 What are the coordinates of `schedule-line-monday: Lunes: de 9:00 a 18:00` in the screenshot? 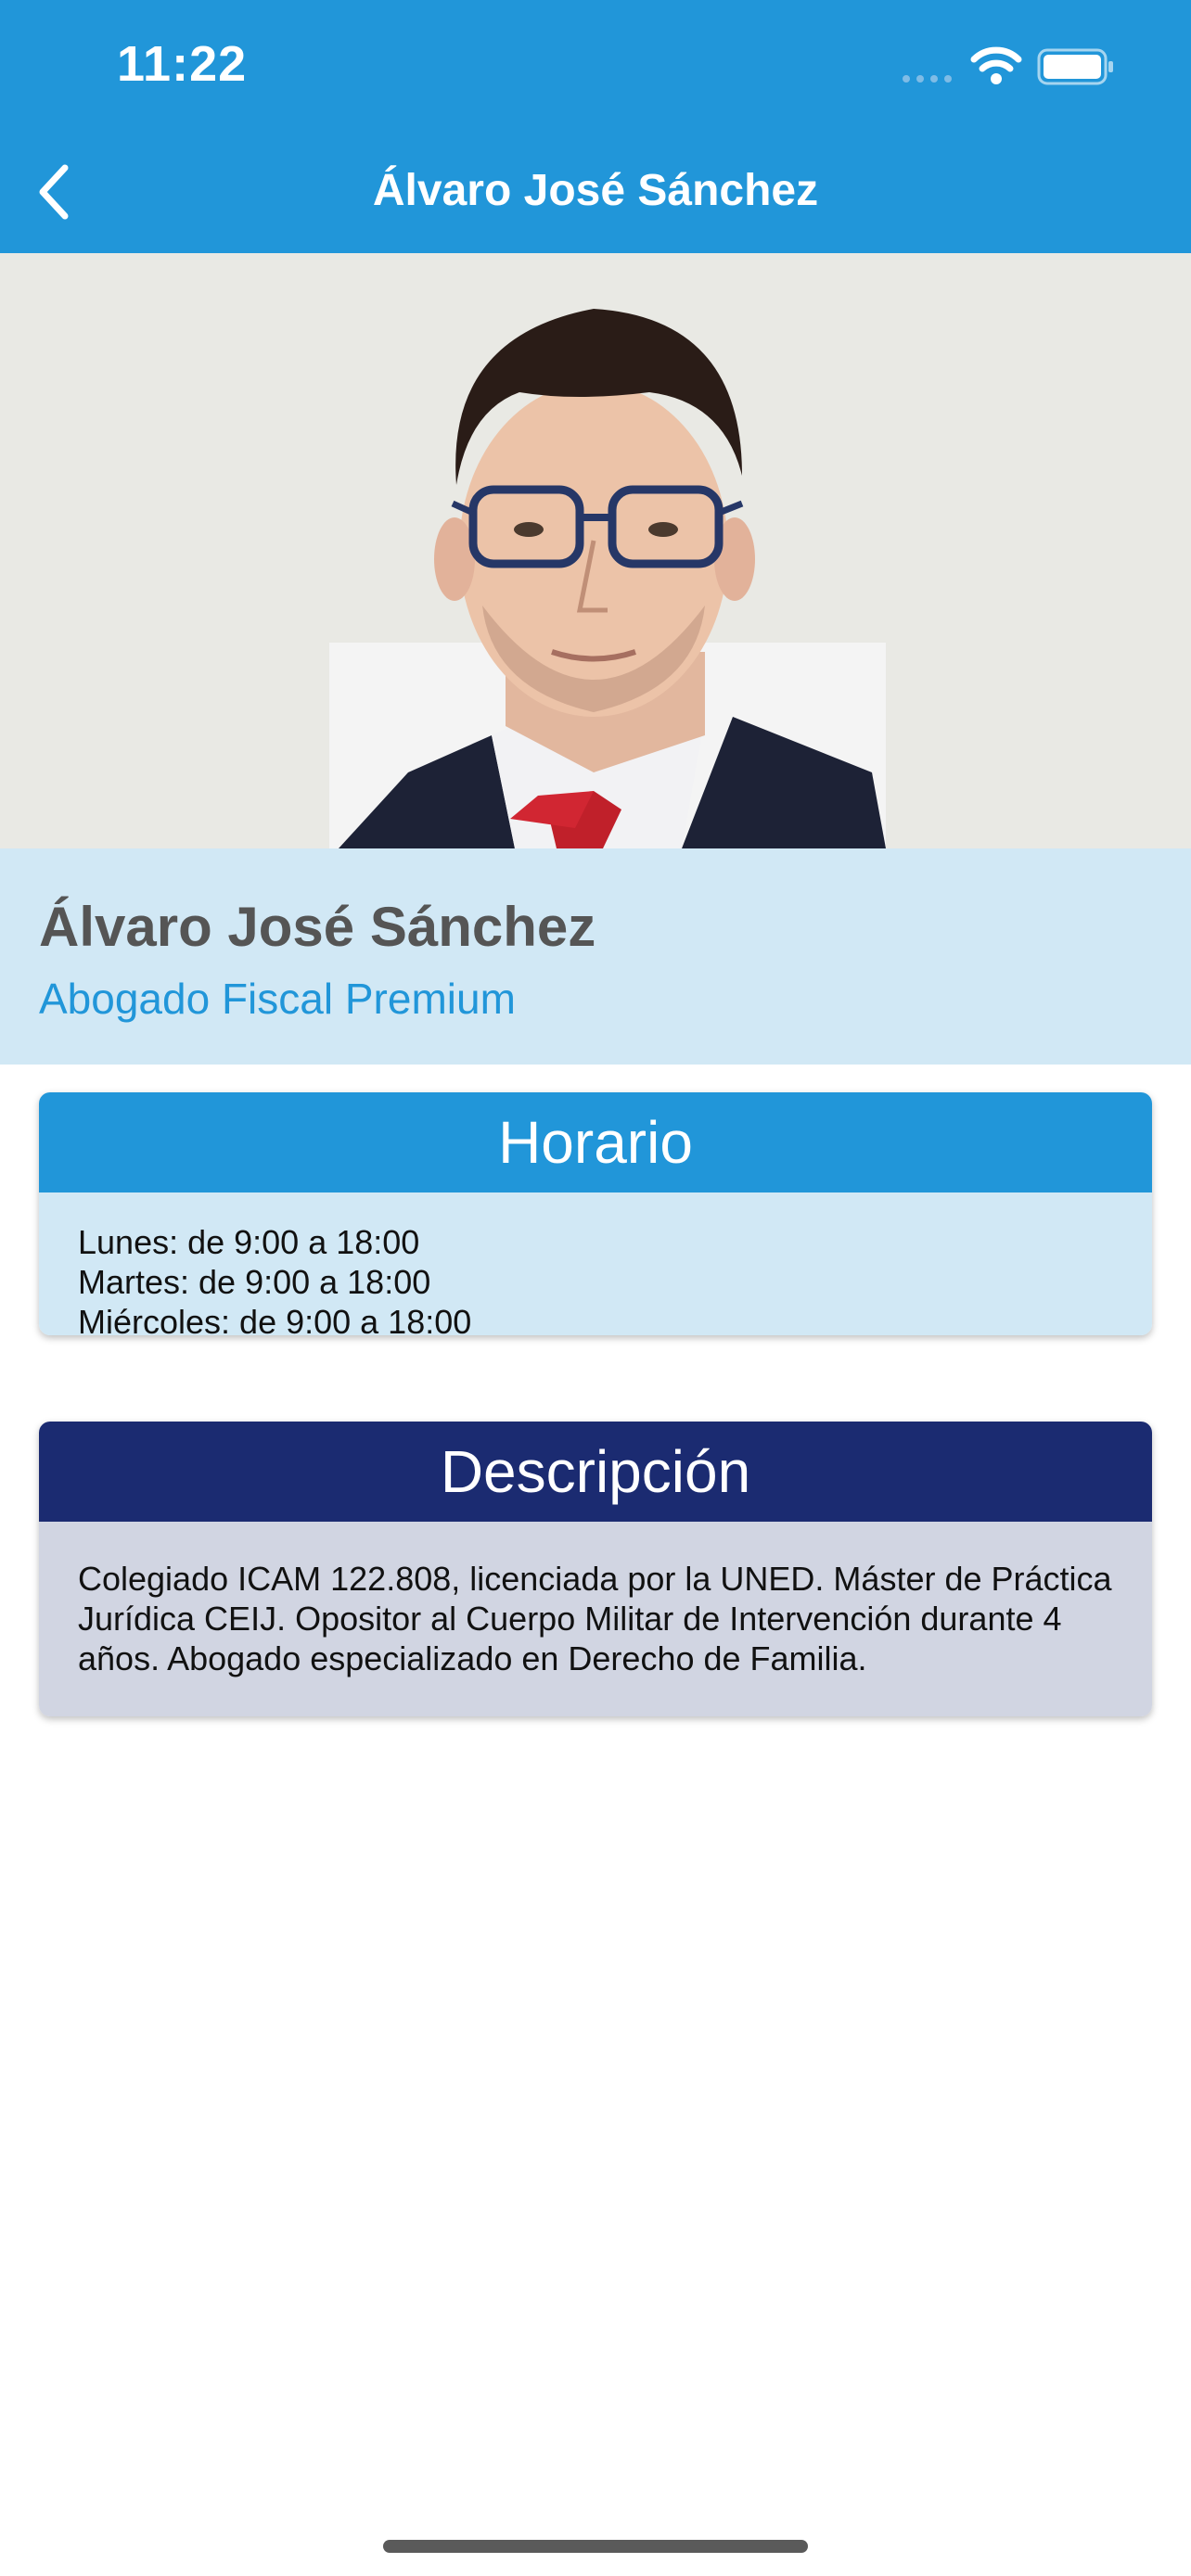 It's located at (249, 1242).